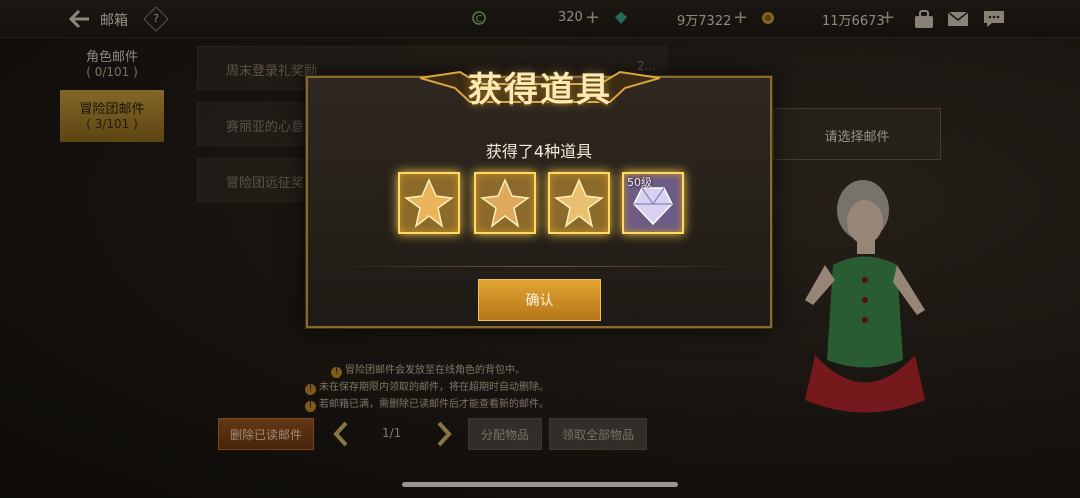 This screenshot has width=1080, height=498. Describe the element at coordinates (540, 484) in the screenshot. I see `home-indicator` at that location.